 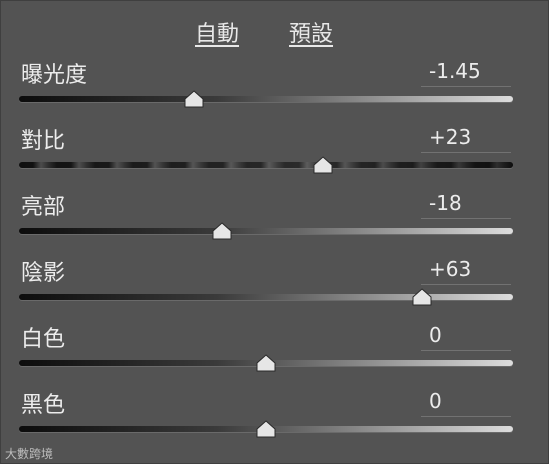 What do you see at coordinates (466, 402) in the screenshot?
I see `blacks-value-field: 0` at bounding box center [466, 402].